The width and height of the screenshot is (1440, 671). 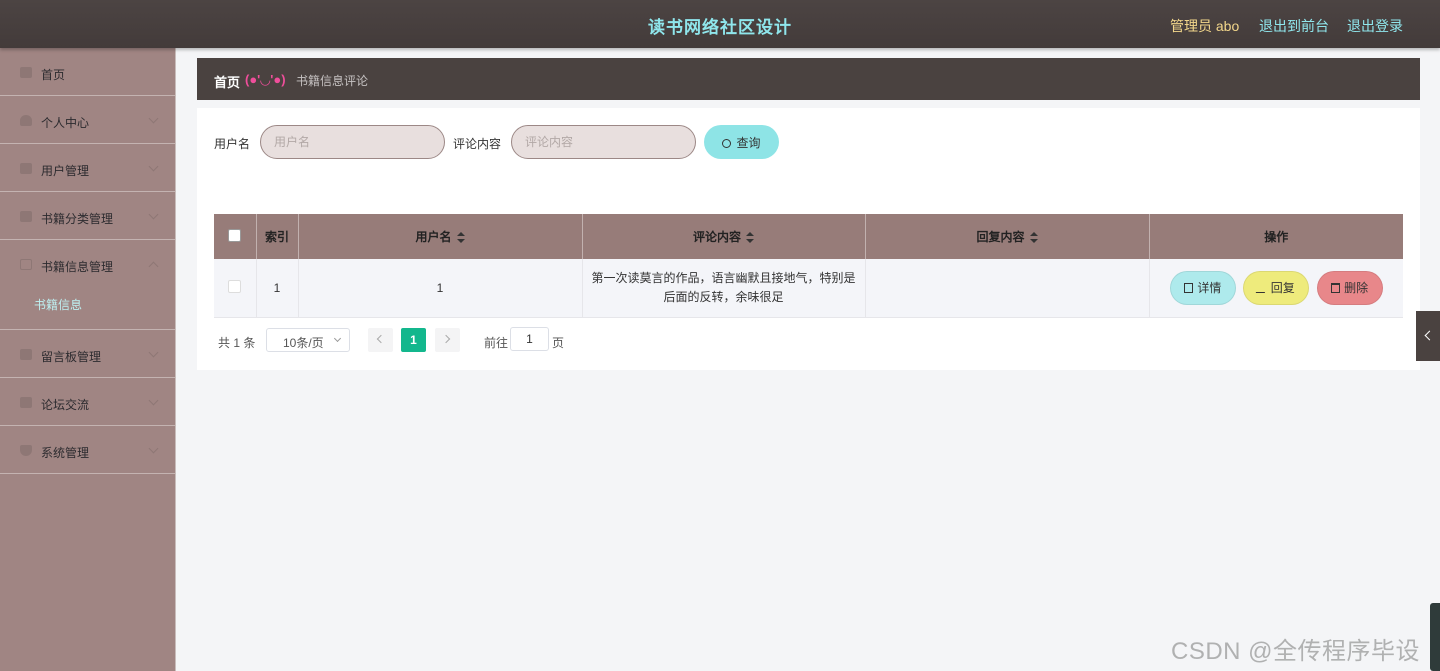 I want to click on exit-to-front-link: 退出到前台, so click(x=1294, y=26).